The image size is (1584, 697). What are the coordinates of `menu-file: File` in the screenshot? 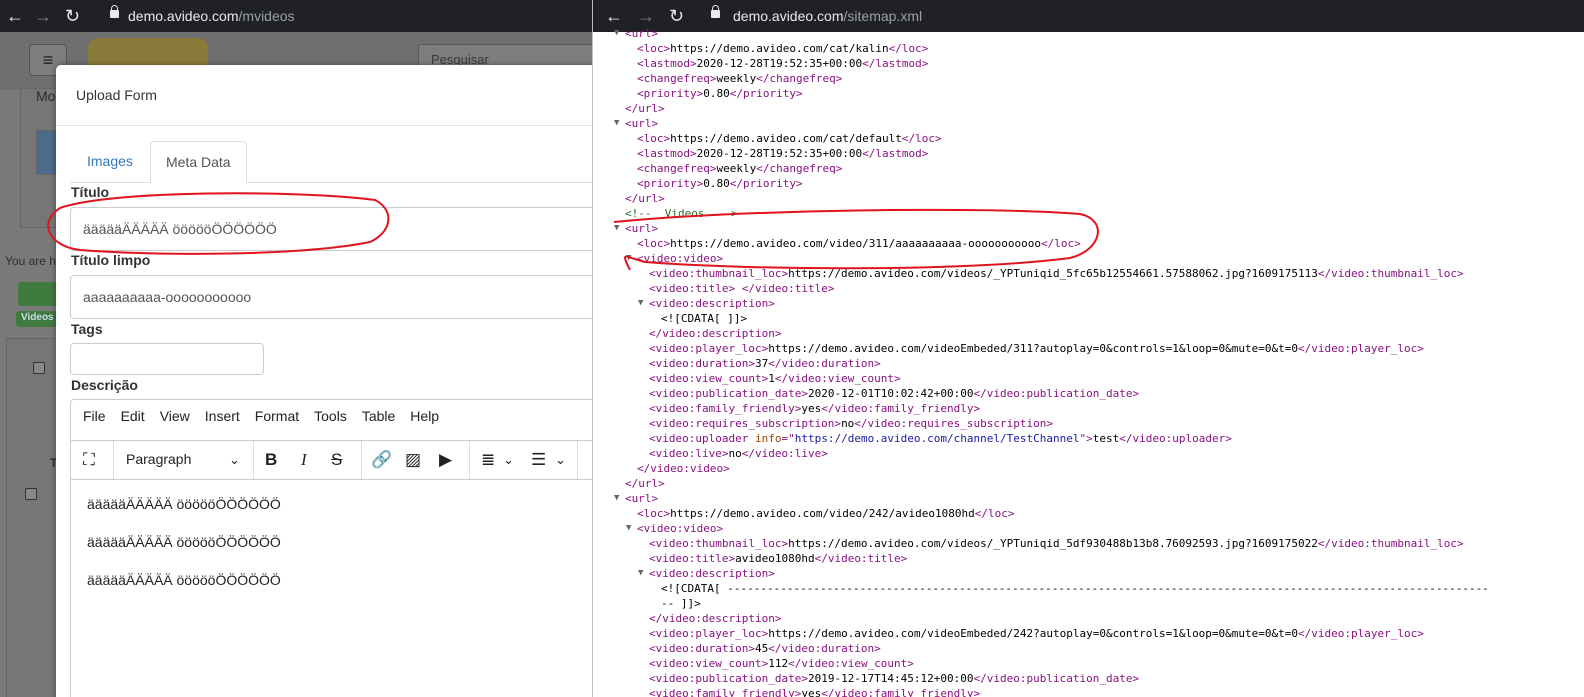 It's located at (94, 416).